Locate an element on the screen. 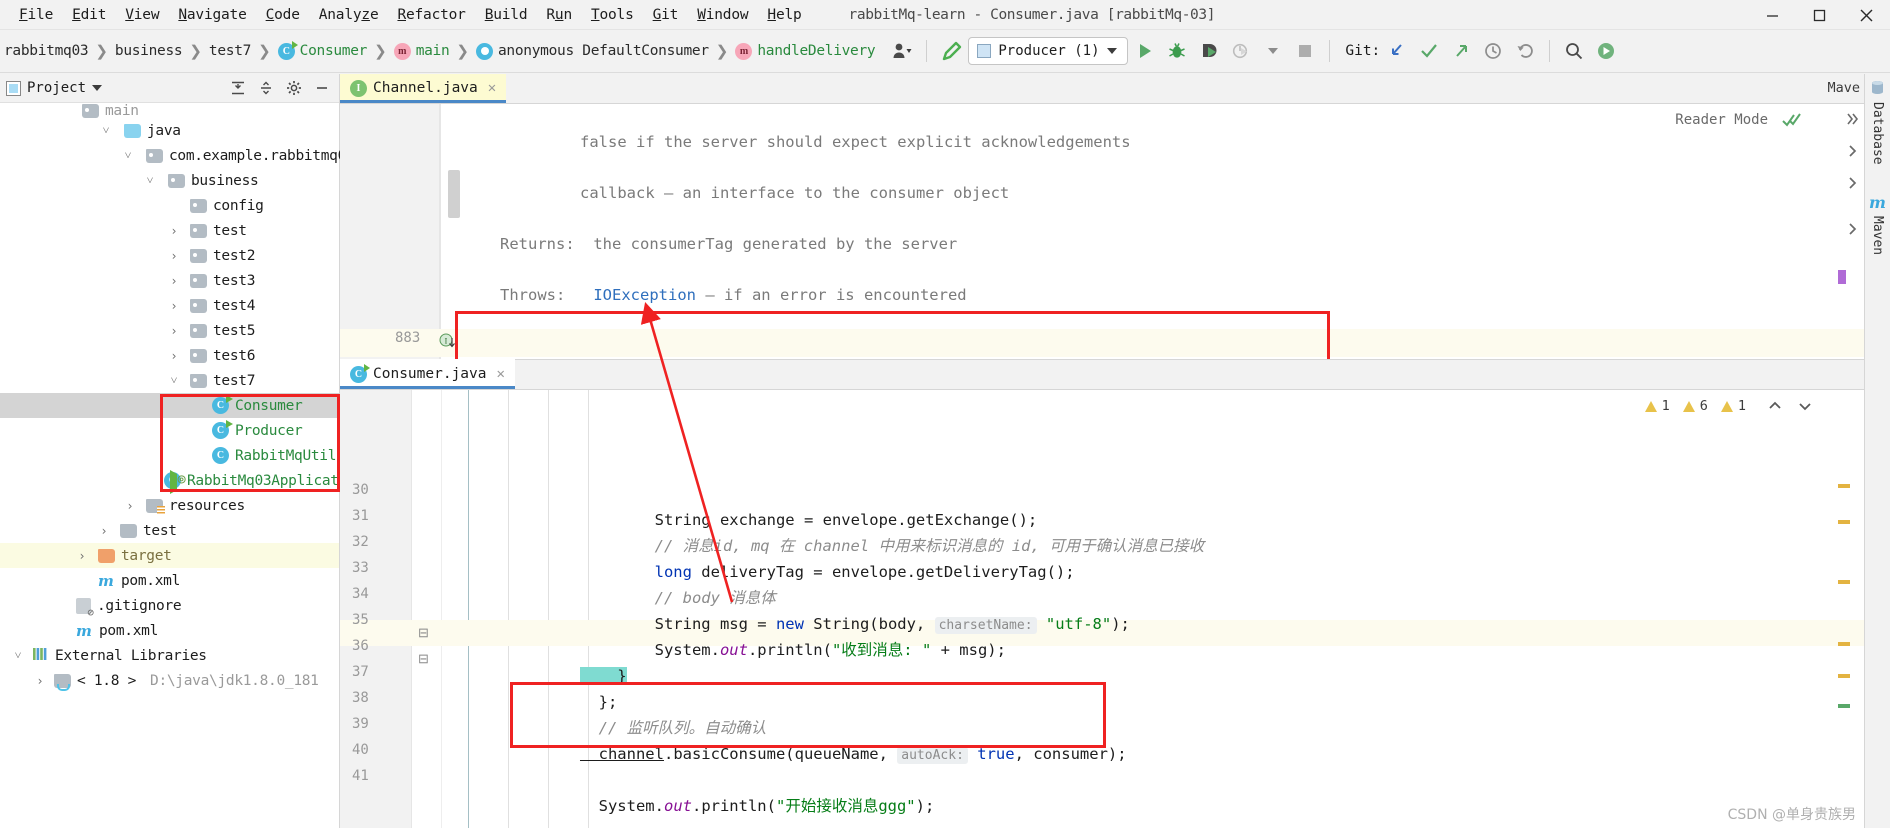 The image size is (1890, 828). tree-node-test: › test is located at coordinates (169, 230).